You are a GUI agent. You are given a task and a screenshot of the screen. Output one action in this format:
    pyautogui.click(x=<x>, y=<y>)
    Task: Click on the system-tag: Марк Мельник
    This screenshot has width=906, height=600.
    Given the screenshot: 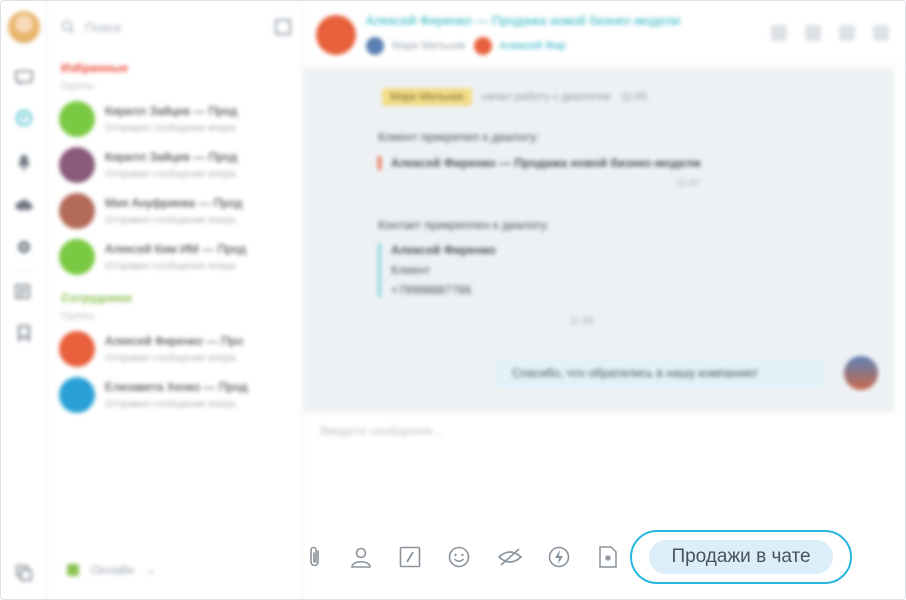 What is the action you would take?
    pyautogui.click(x=427, y=97)
    